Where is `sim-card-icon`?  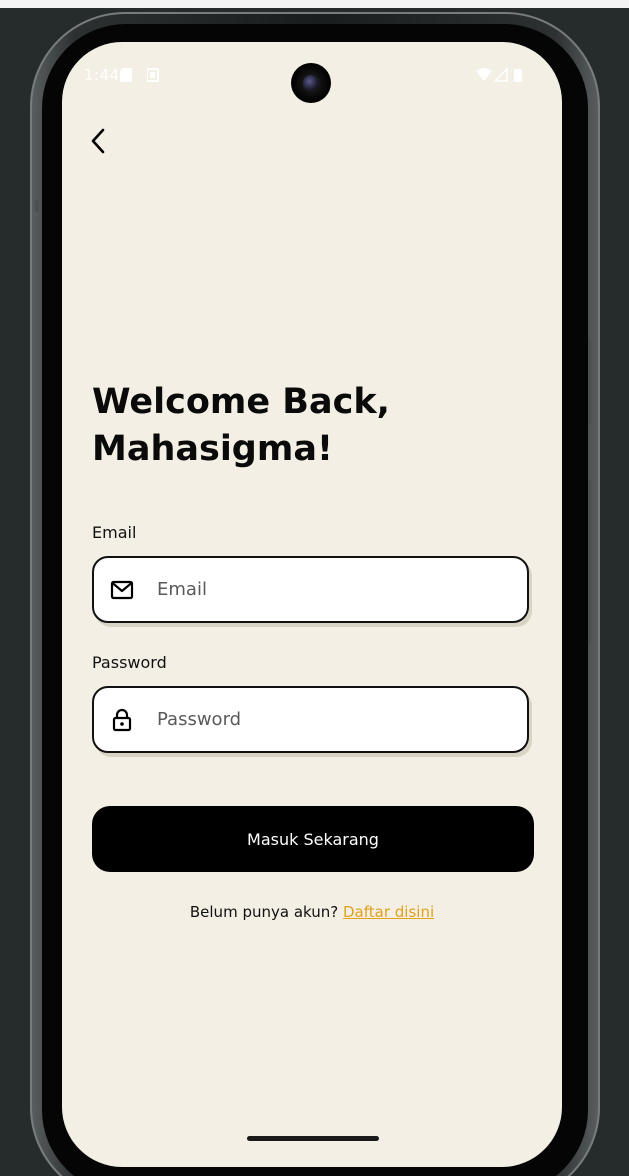
sim-card-icon is located at coordinates (126, 74).